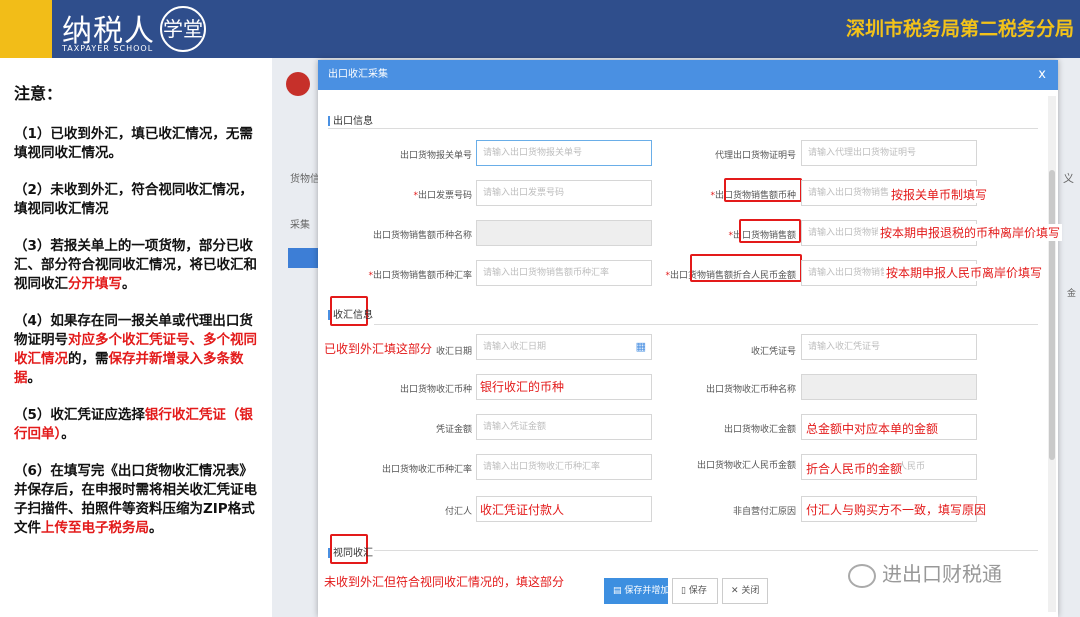 This screenshot has height=617, width=1080. Describe the element at coordinates (770, 231) in the screenshot. I see `highlight-box-amount` at that location.